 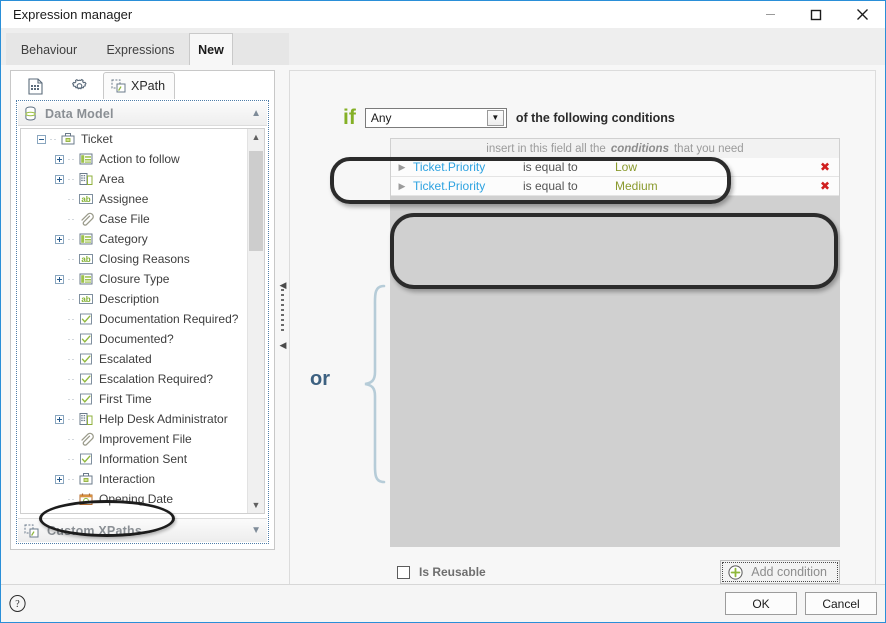 I want to click on condition-row: ▶ Ticket.Priority is equal to Low ✖, so click(x=615, y=167).